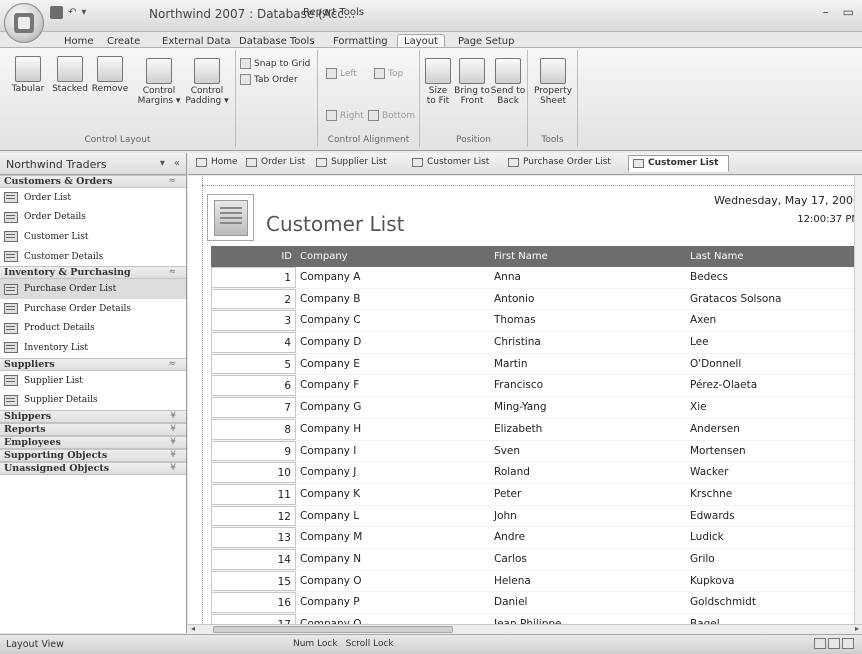  Describe the element at coordinates (253, 364) in the screenshot. I see `cell-id: 5` at that location.